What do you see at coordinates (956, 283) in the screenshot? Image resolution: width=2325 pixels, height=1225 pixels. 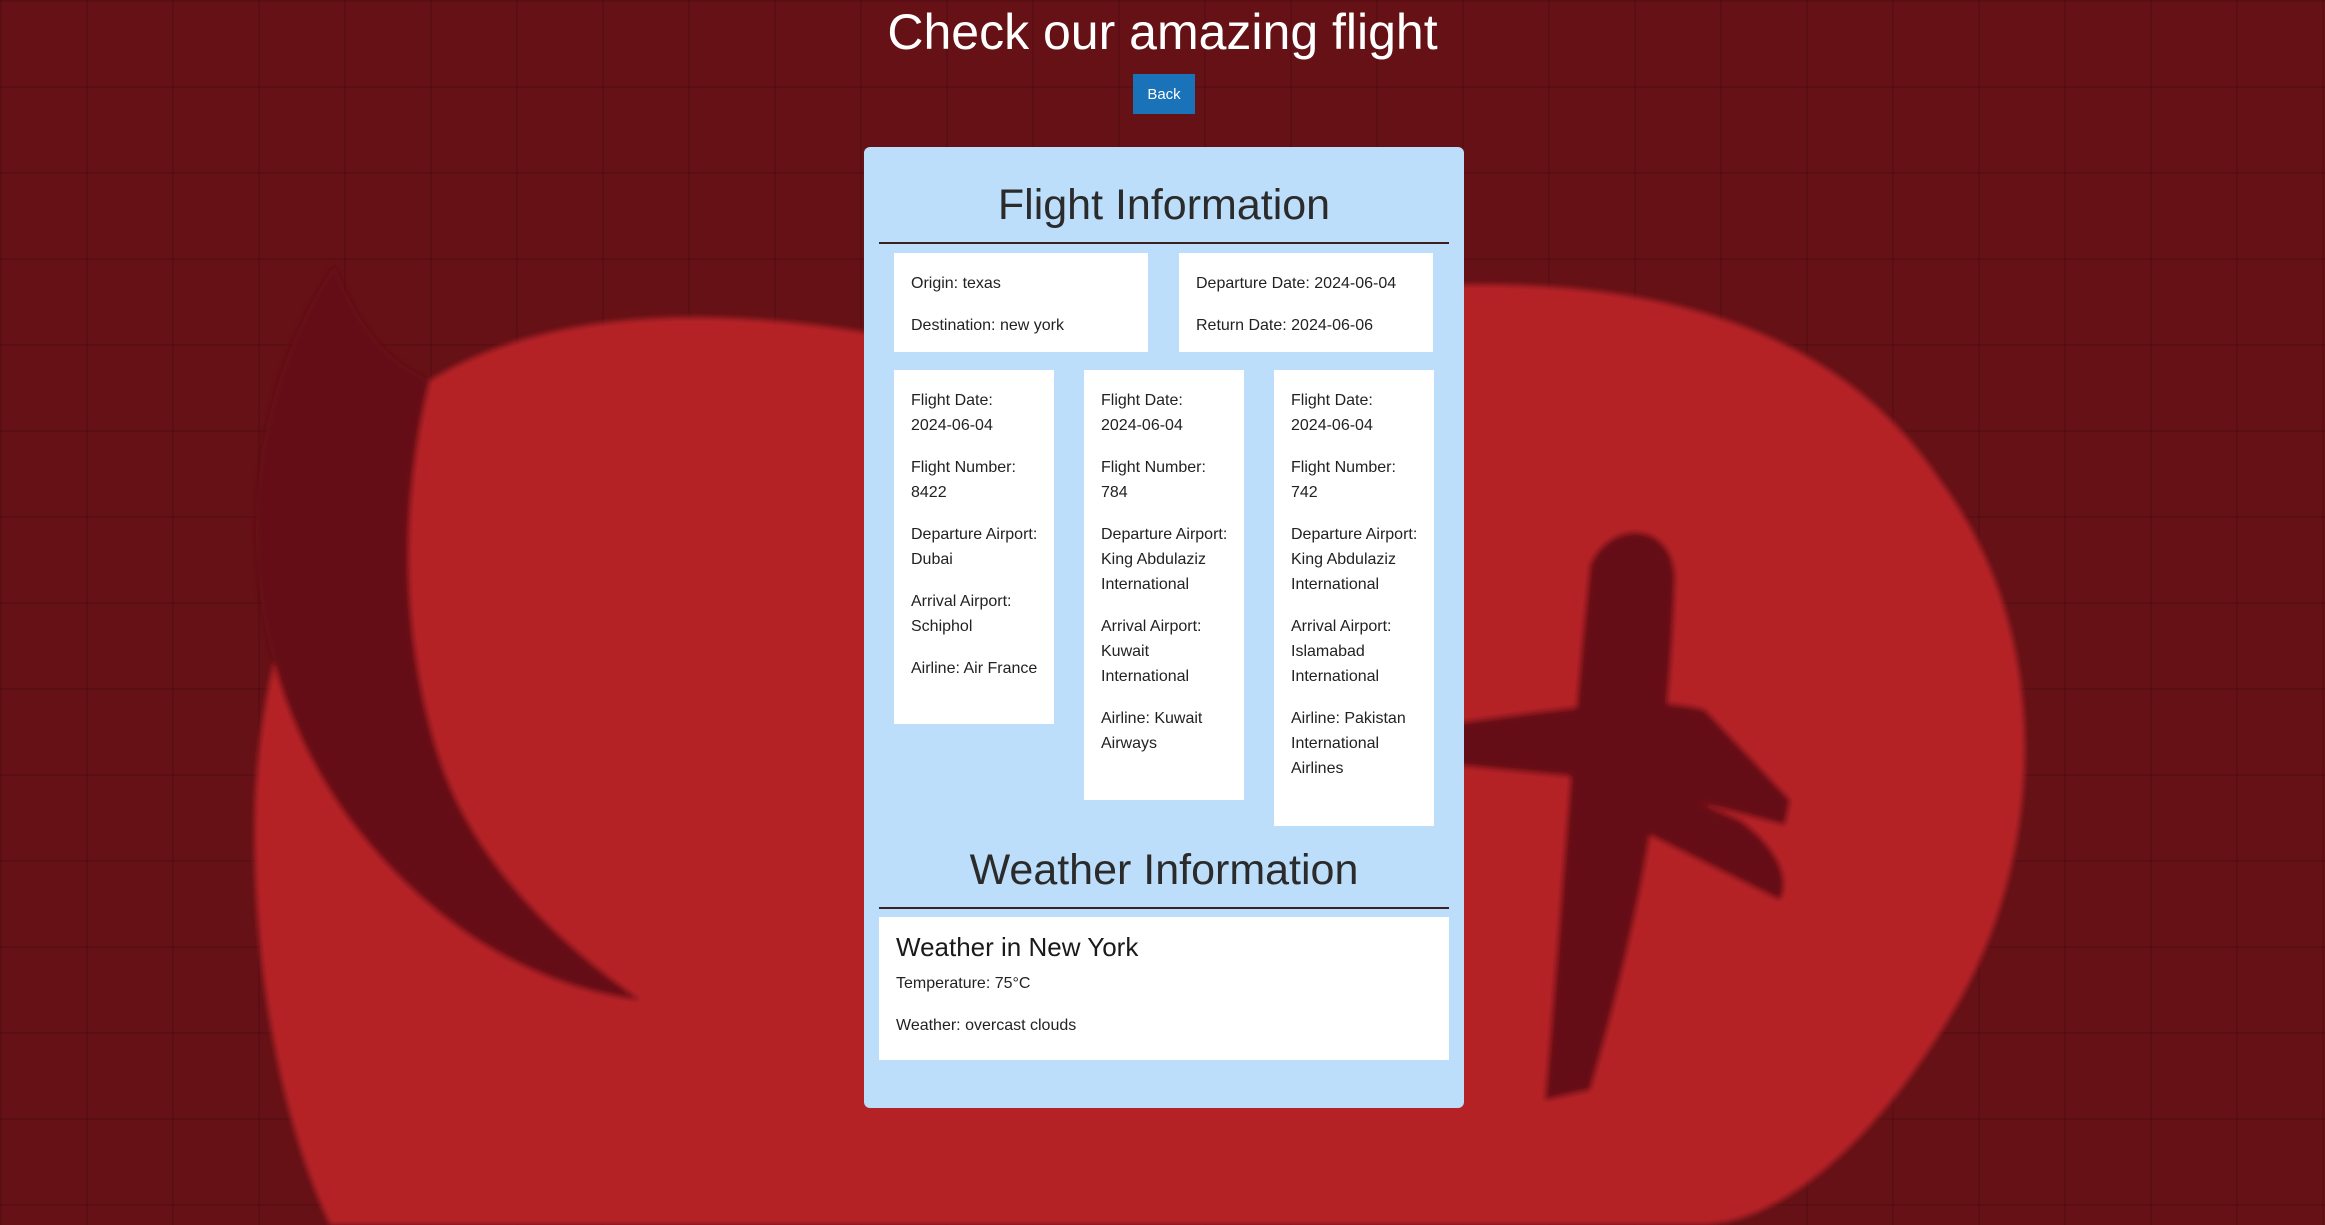 I see `origin-text: Origin: texas` at bounding box center [956, 283].